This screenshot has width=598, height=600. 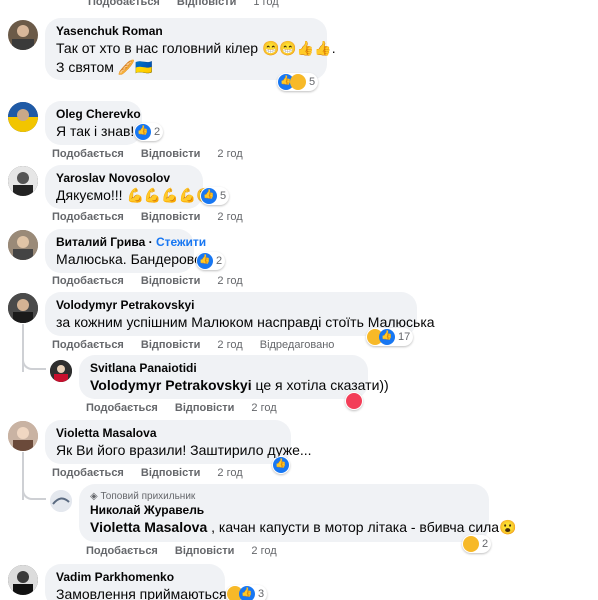 What do you see at coordinates (297, 345) in the screenshot?
I see `edited-label: Відредаговано` at bounding box center [297, 345].